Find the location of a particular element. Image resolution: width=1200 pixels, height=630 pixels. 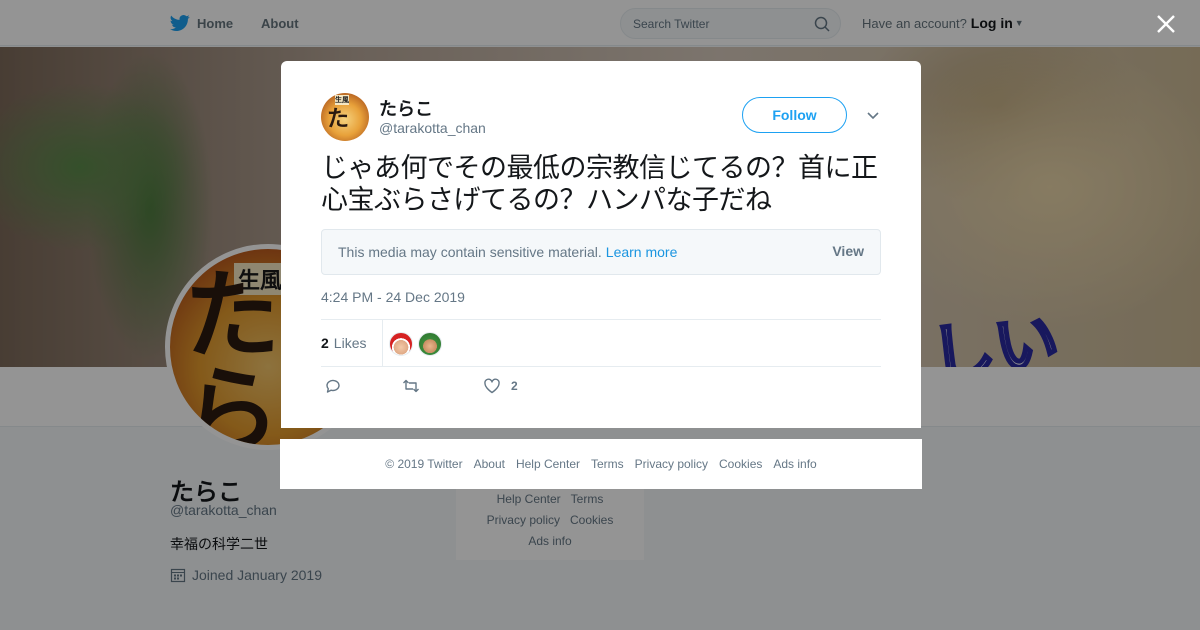

likes-count: 2 is located at coordinates (325, 343).